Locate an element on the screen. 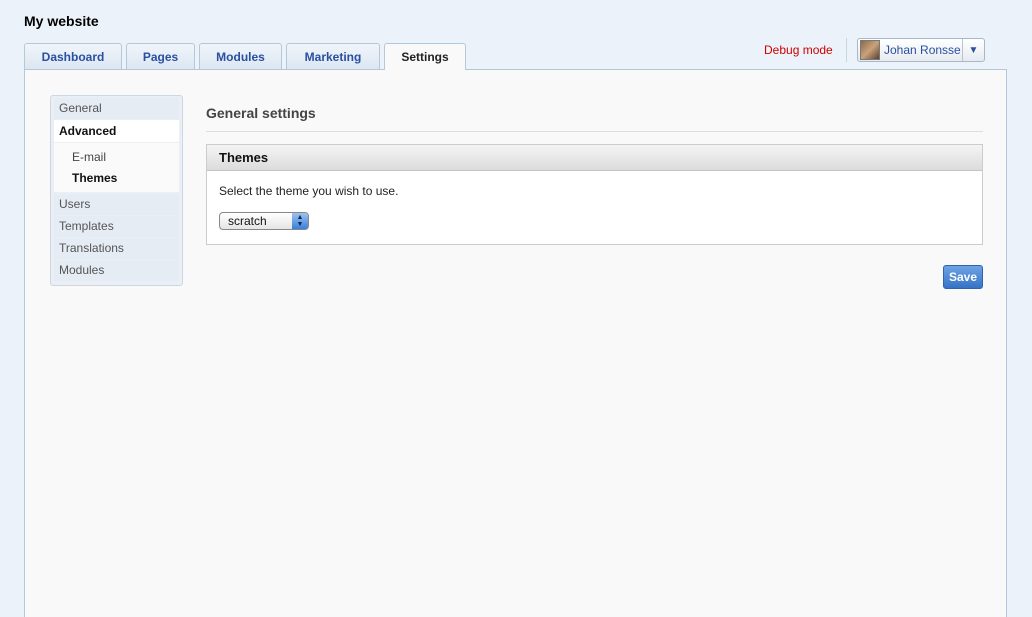 This screenshot has height=617, width=1032. subnav-item-translations: Translations is located at coordinates (116, 248).